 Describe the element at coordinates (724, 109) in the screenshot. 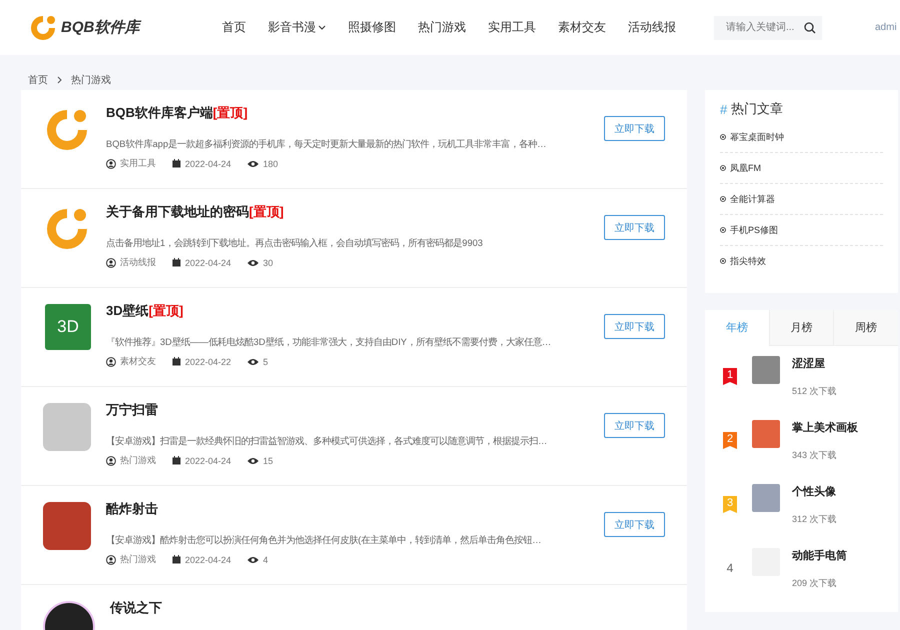

I see `hash-mark: #` at that location.